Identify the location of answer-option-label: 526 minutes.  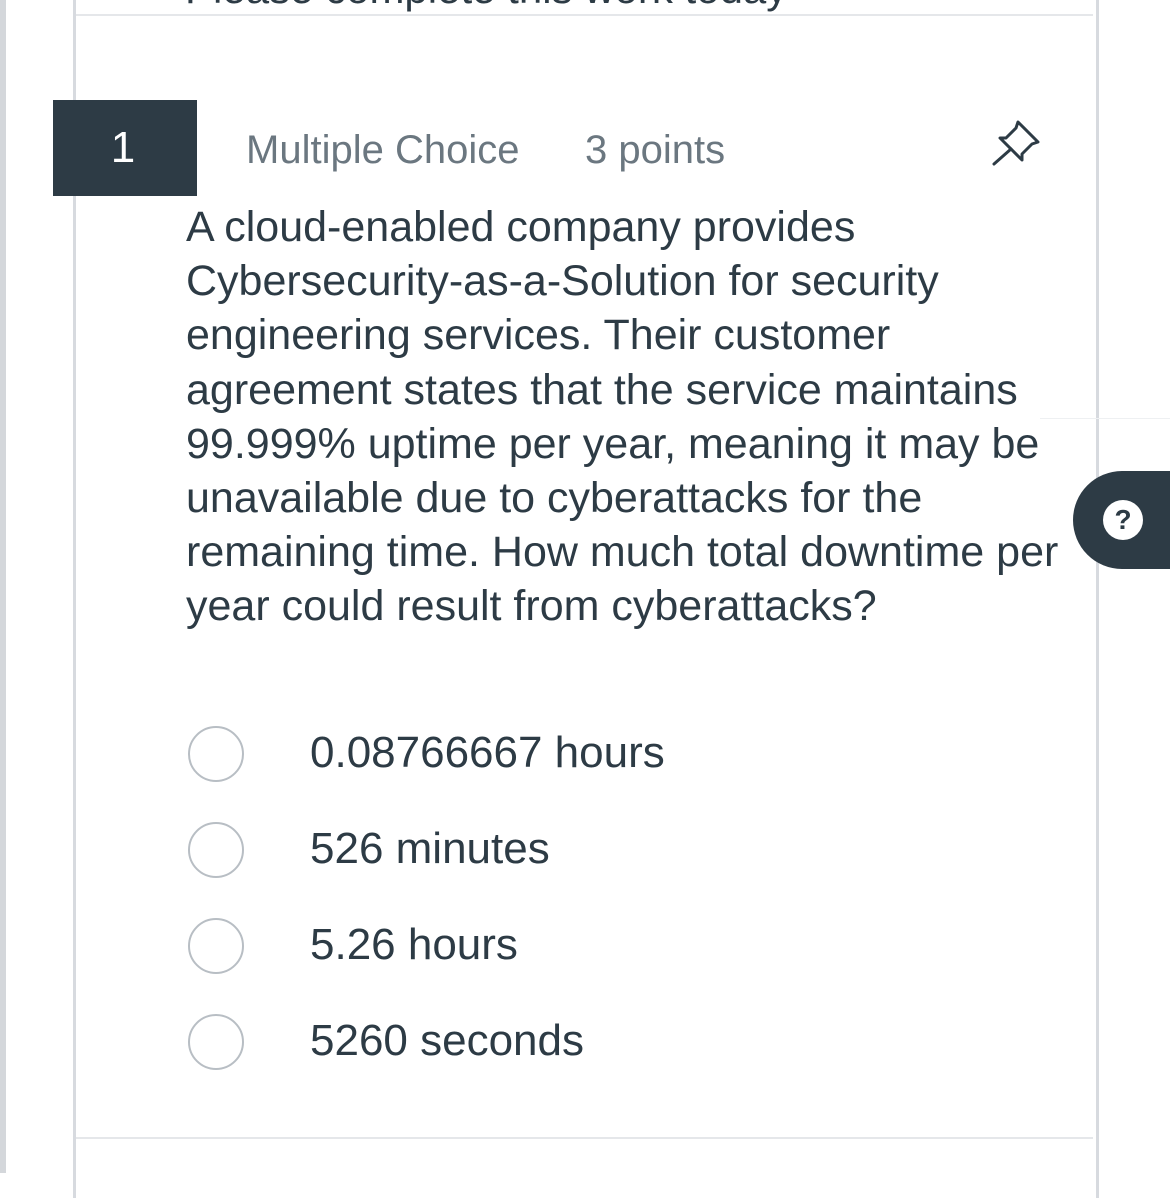
(430, 849).